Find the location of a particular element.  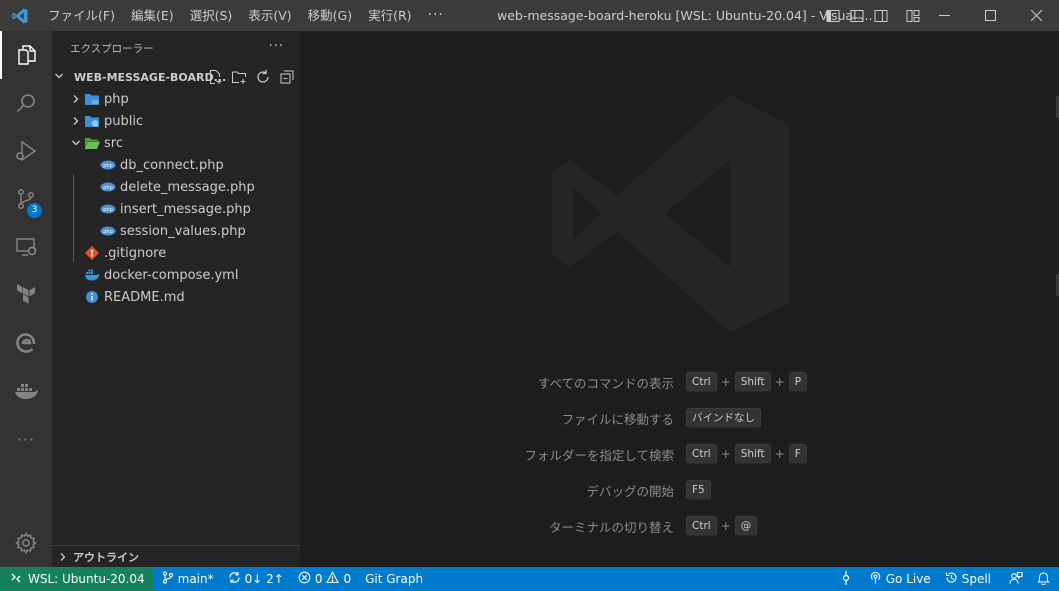

key-cap: F is located at coordinates (797, 454).